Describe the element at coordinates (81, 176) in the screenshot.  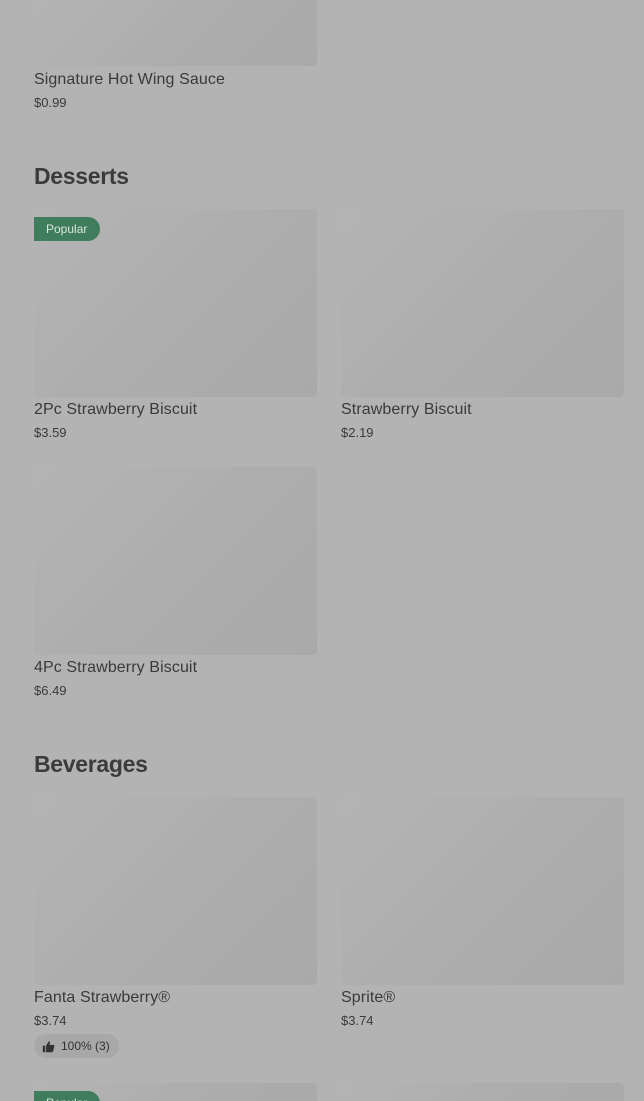
I see `section-title-desserts: Desserts` at that location.